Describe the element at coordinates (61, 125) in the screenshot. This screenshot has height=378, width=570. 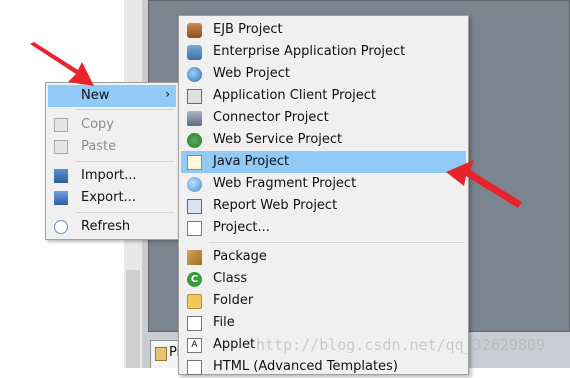
I see `copy-icon` at that location.